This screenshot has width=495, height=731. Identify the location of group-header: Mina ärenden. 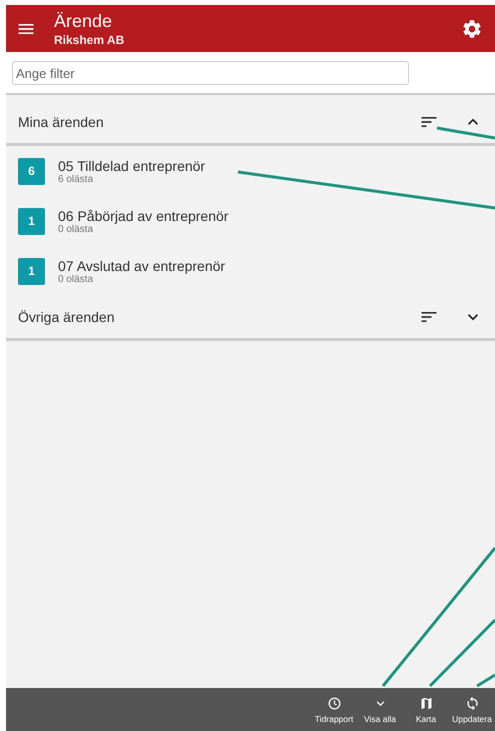
(250, 123).